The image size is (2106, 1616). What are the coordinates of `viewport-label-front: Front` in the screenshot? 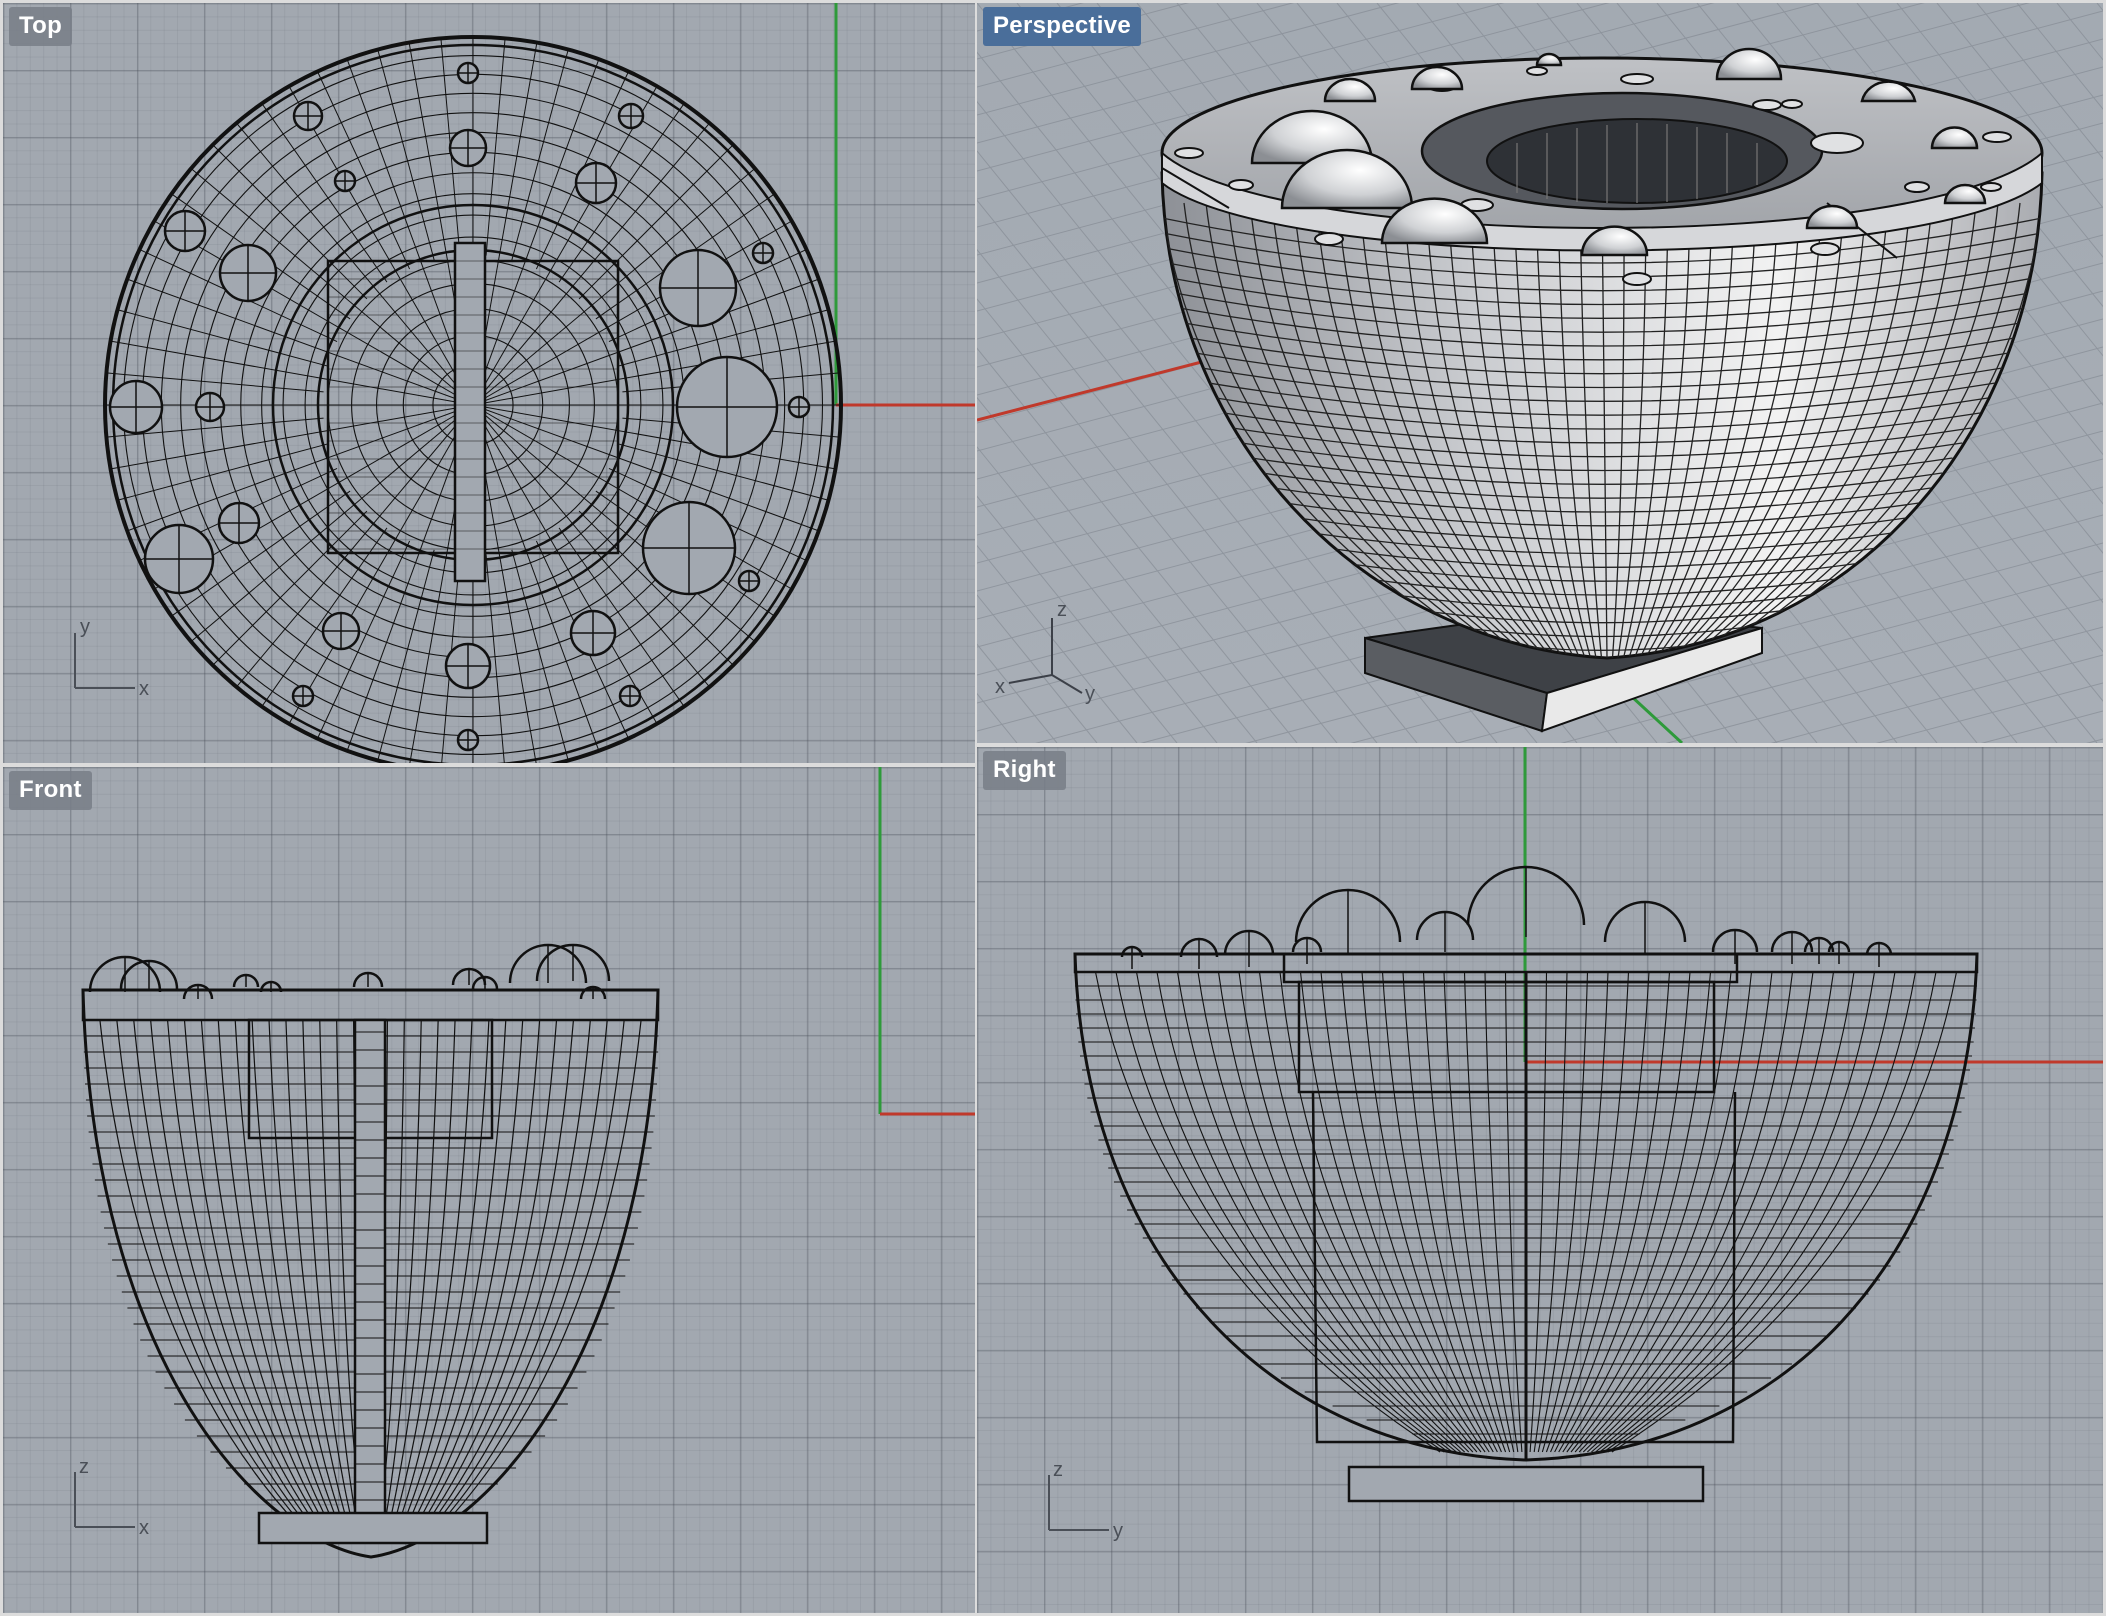 It's located at (50, 790).